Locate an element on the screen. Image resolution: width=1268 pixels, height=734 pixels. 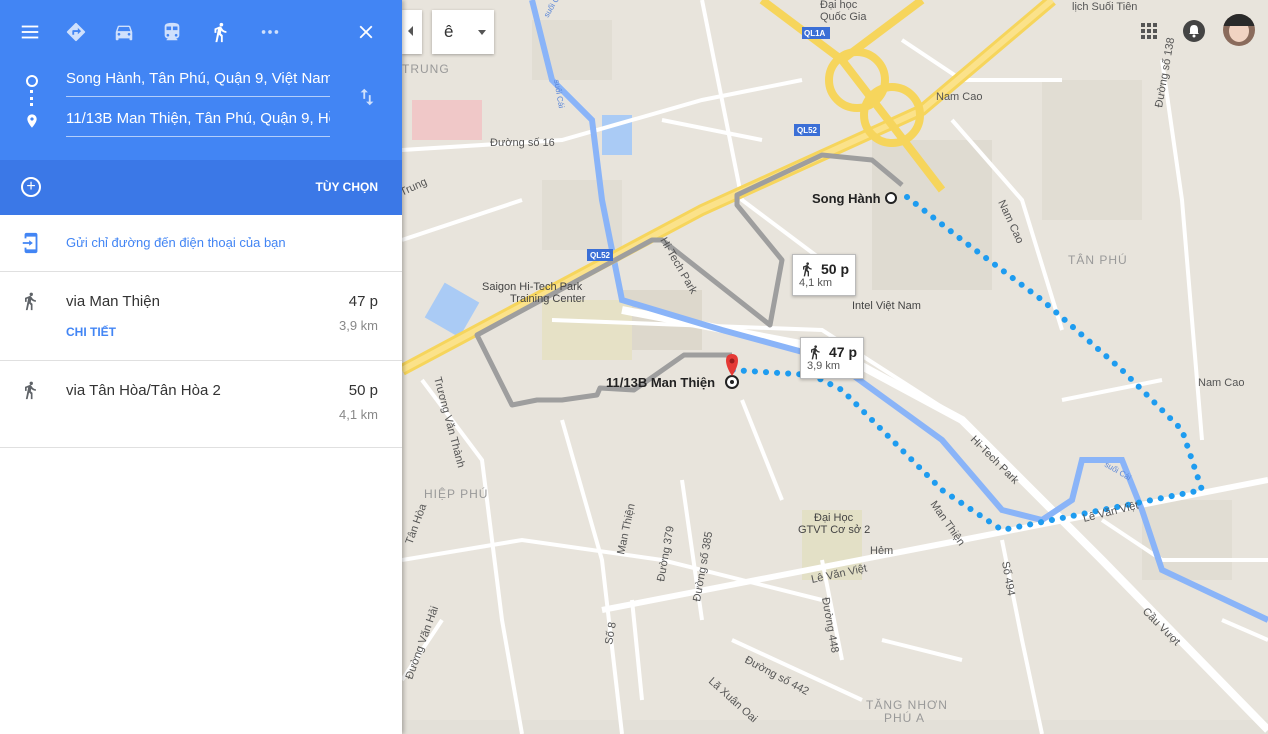
route-duration: 50 p is located at coordinates (363, 390).